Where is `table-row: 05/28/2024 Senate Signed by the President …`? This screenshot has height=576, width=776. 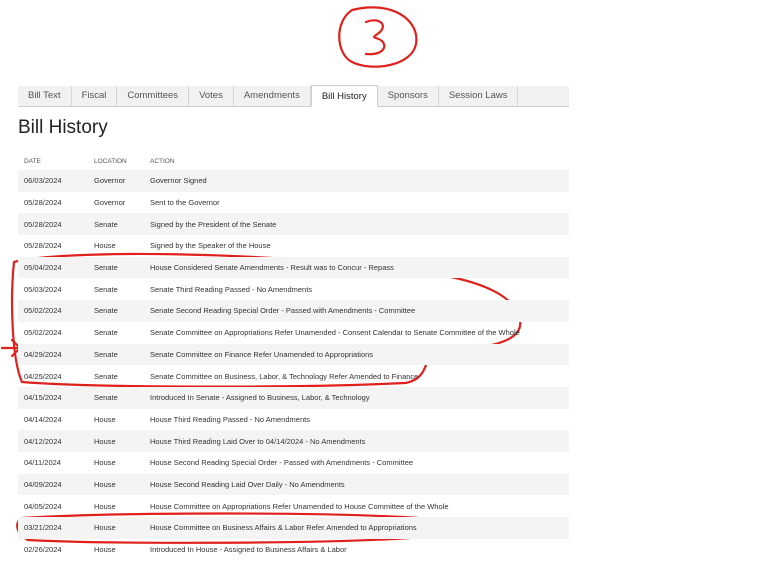 table-row: 05/28/2024 Senate Signed by the President … is located at coordinates (293, 224).